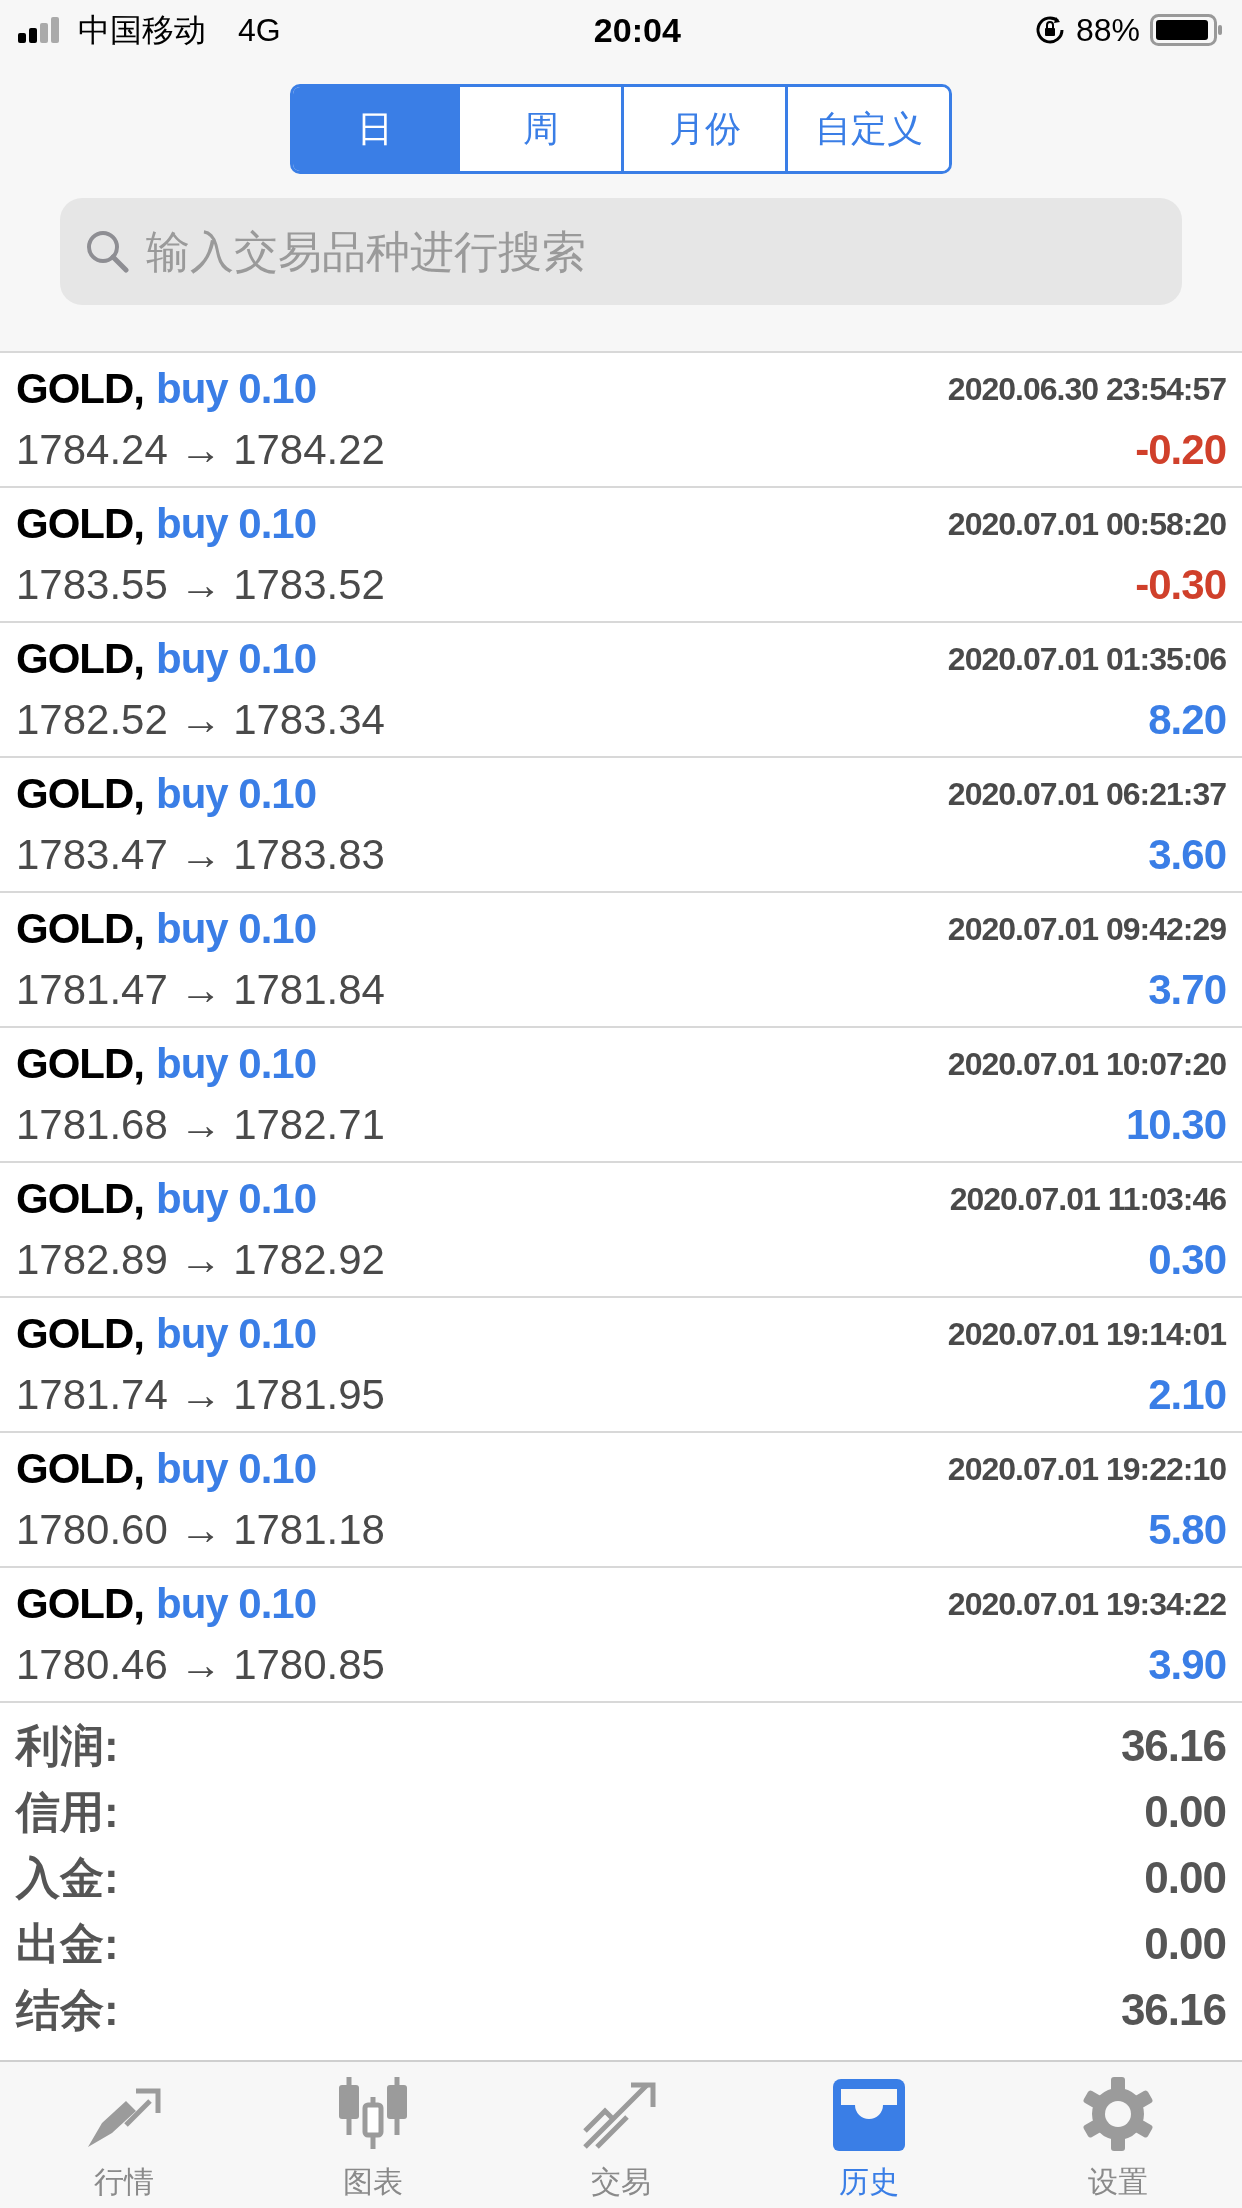 This screenshot has height=2208, width=1242. Describe the element at coordinates (1086, 659) in the screenshot. I see `deal-time: 2020.07.01 01:35:06` at that location.